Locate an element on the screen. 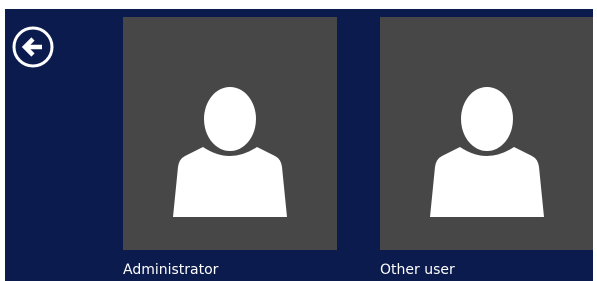  back-button is located at coordinates (33, 47).